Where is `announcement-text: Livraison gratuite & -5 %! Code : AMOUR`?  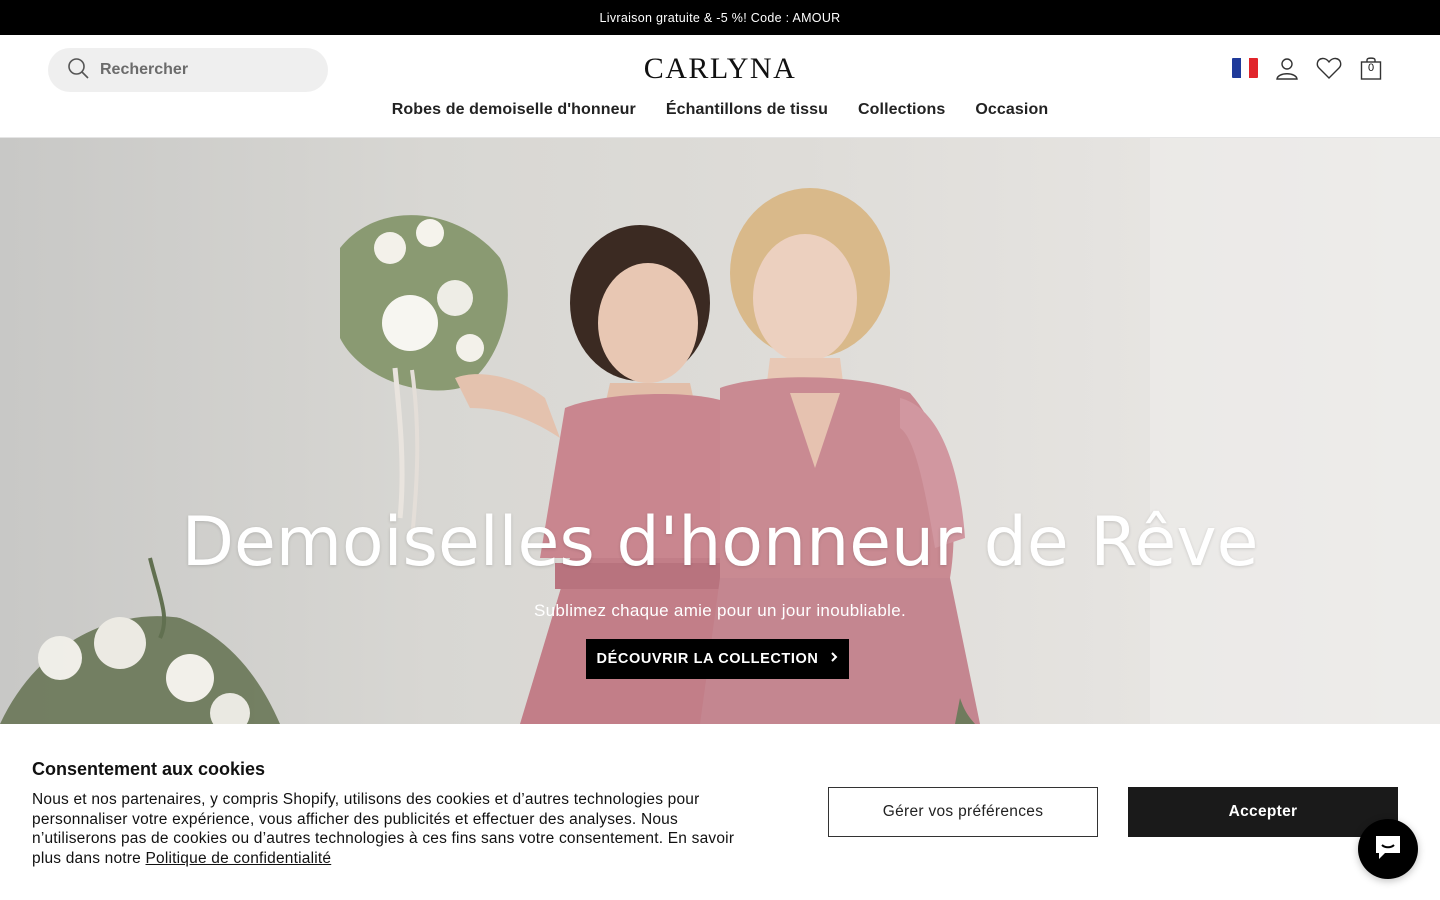
announcement-text: Livraison gratuite & -5 %! Code : AMOUR is located at coordinates (720, 17).